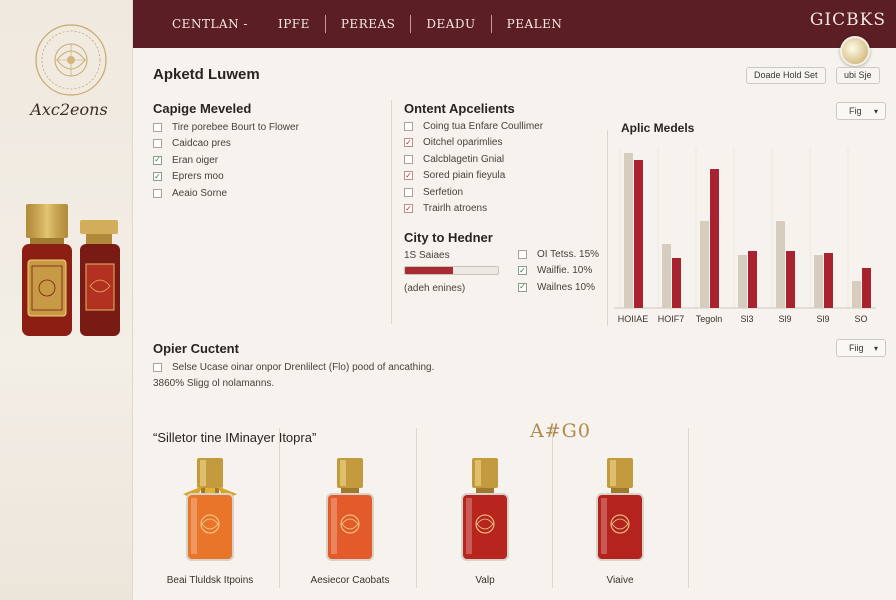  What do you see at coordinates (214, 384) in the screenshot?
I see `opier-note-text: 3860% Sligg ol nolamanns.` at bounding box center [214, 384].